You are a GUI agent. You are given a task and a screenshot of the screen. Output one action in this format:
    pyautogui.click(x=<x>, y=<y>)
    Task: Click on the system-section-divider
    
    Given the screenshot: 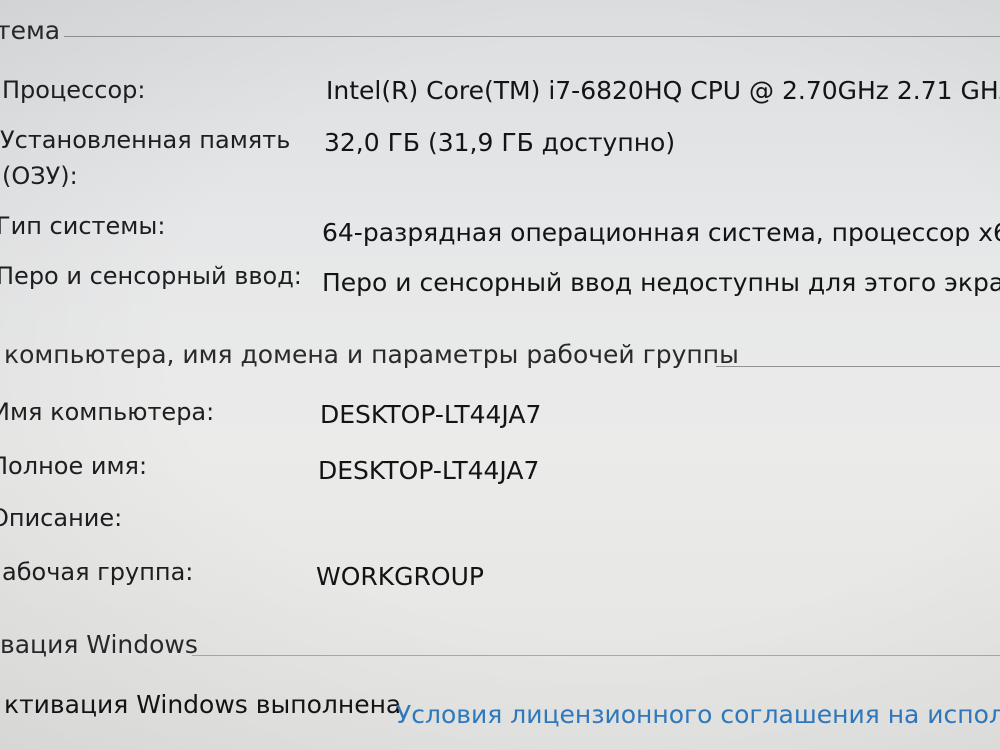 What is the action you would take?
    pyautogui.click(x=532, y=36)
    